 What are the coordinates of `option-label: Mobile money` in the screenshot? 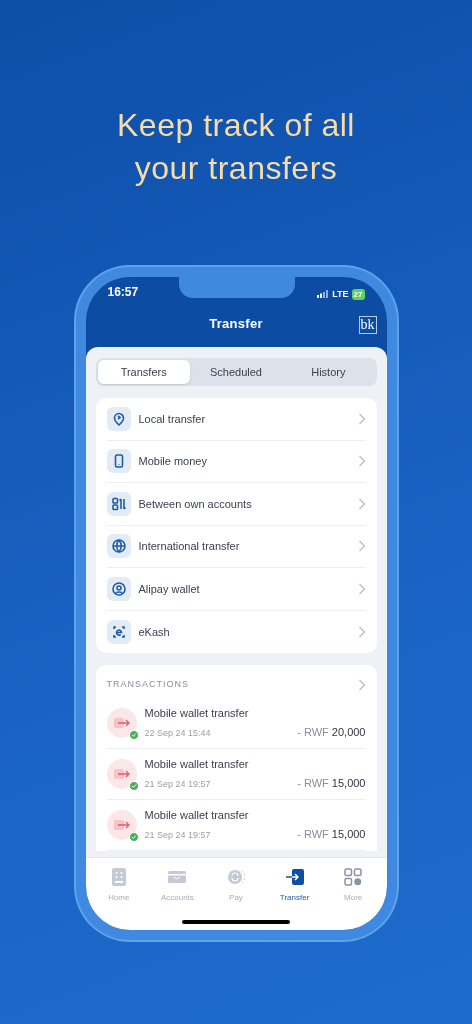 It's located at (173, 461).